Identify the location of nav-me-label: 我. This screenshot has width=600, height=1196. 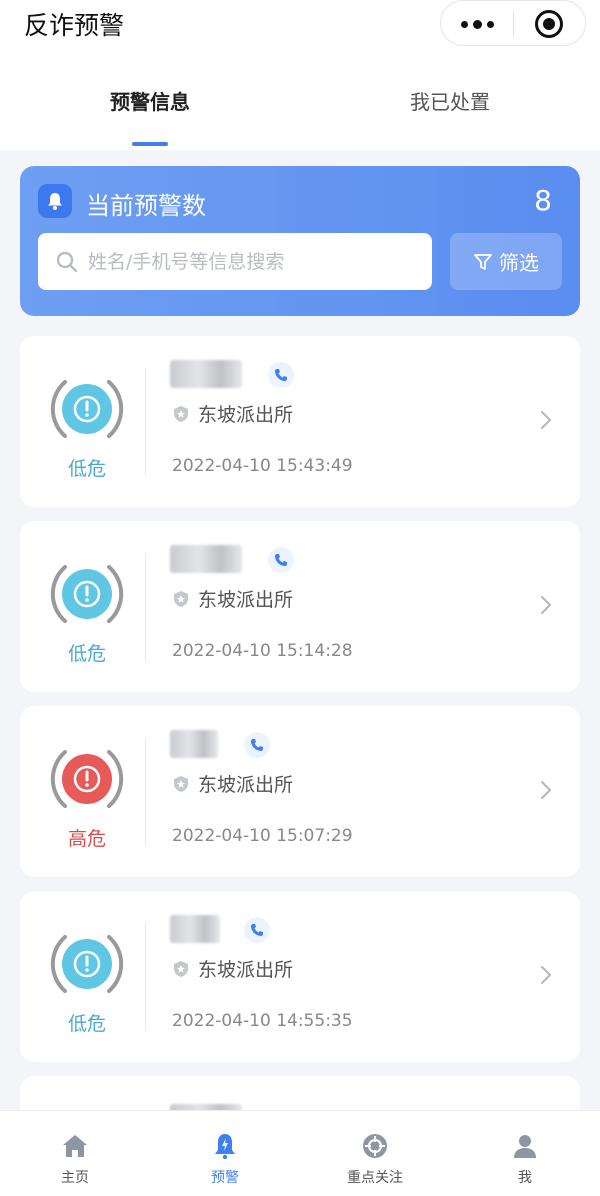
(525, 1178).